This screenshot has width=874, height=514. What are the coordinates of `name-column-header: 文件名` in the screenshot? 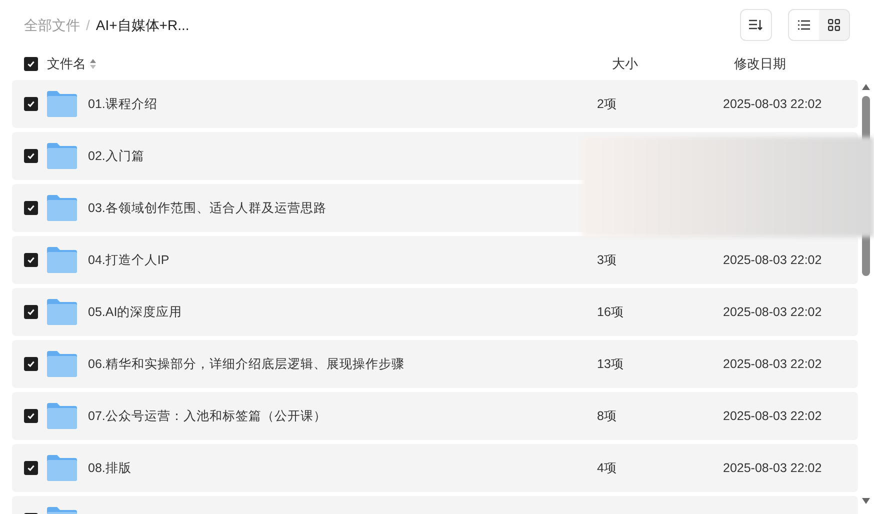 It's located at (327, 64).